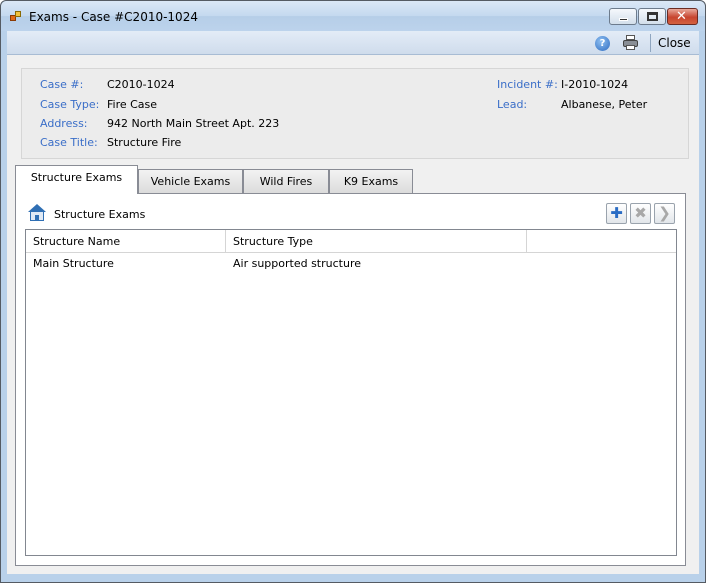 Image resolution: width=706 pixels, height=583 pixels. What do you see at coordinates (674, 43) in the screenshot?
I see `close-button: Close` at bounding box center [674, 43].